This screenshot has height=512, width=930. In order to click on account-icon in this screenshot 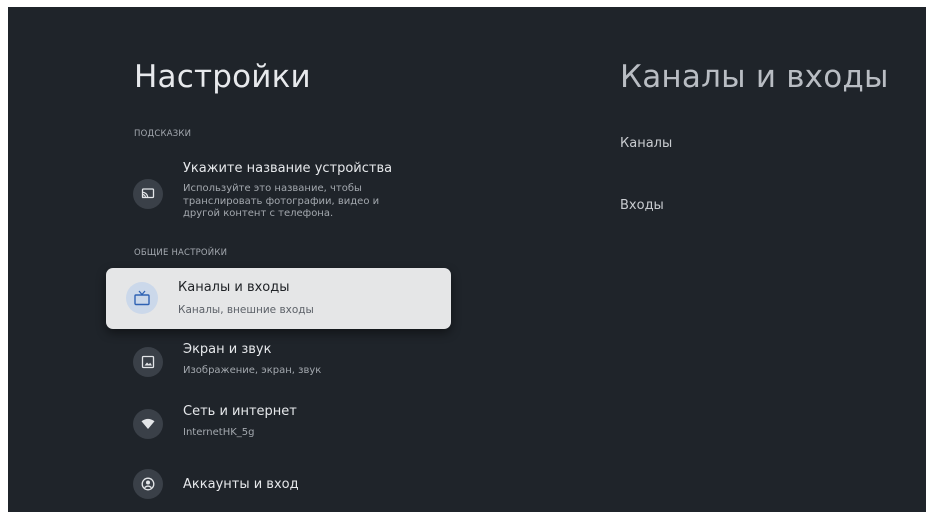, I will do `click(148, 484)`.